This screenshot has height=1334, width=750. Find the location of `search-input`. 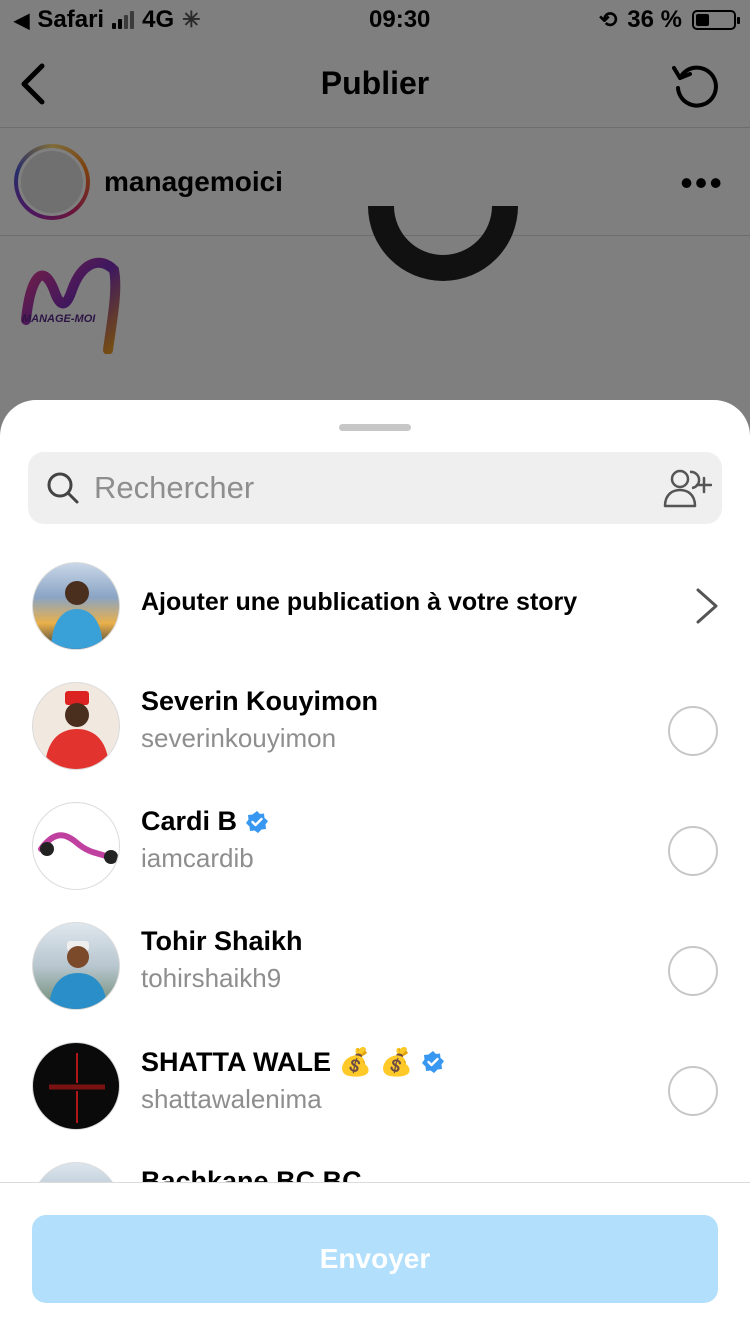

search-input is located at coordinates (364, 488).